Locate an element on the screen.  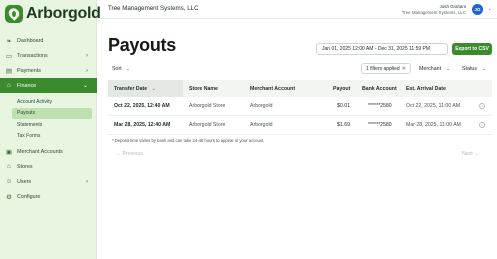
previous-page-button: ← Previous is located at coordinates (129, 154).